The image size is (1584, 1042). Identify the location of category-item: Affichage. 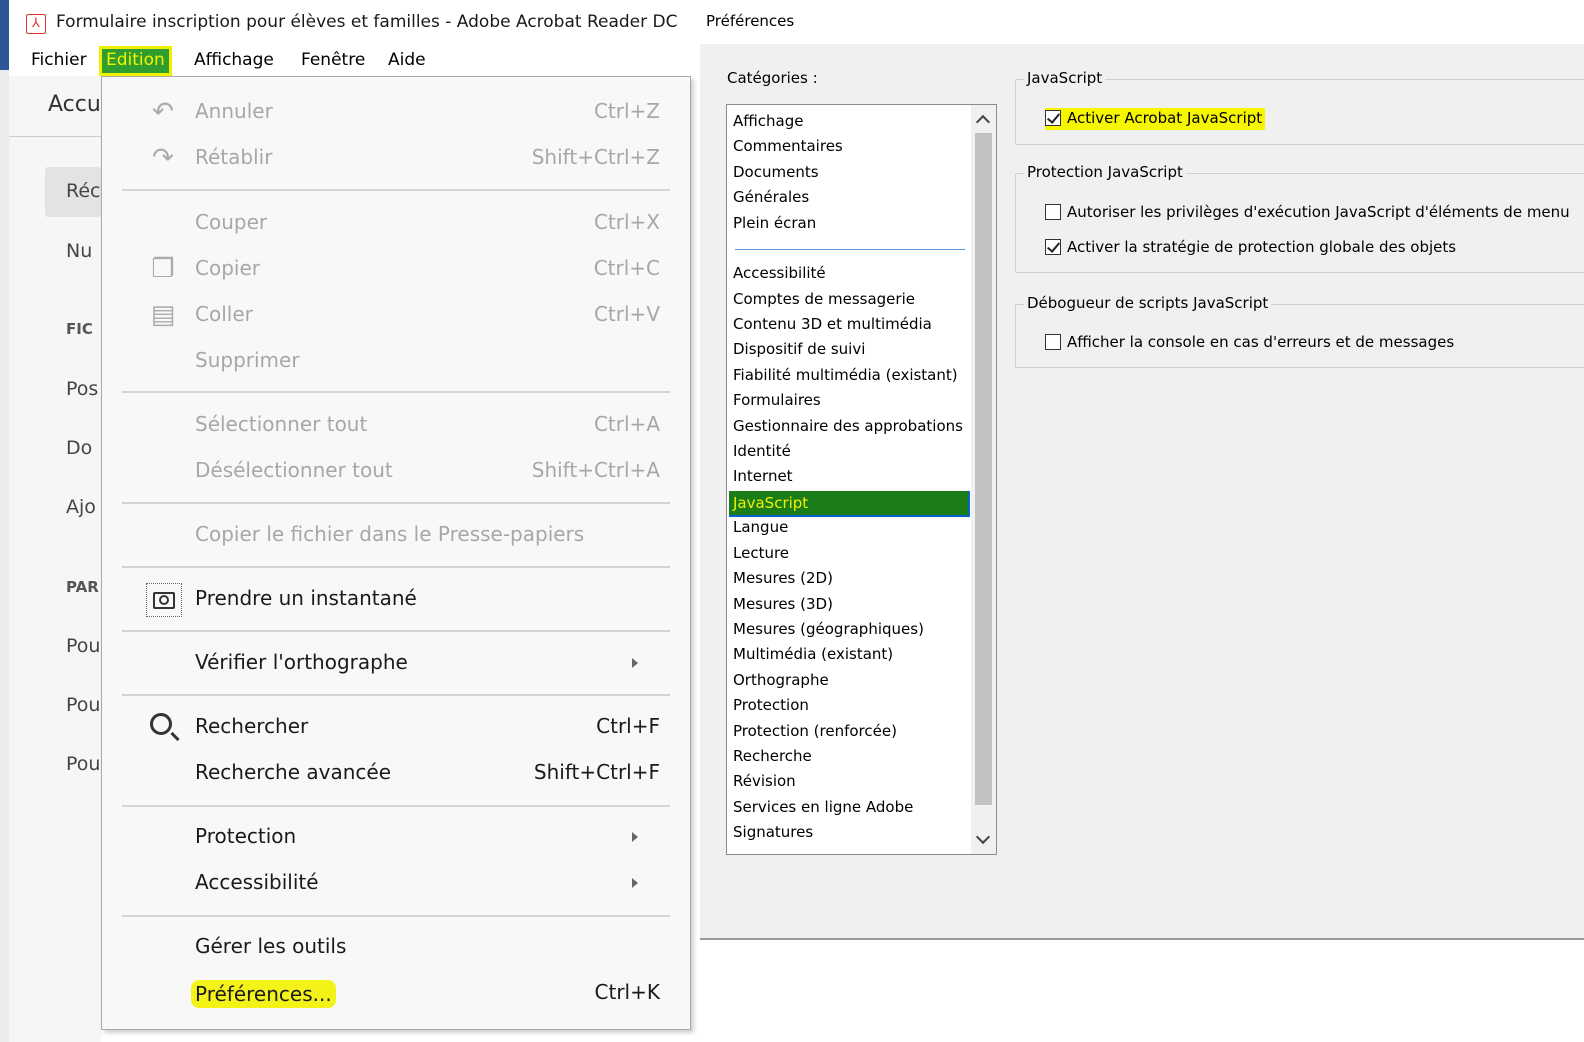
(768, 122).